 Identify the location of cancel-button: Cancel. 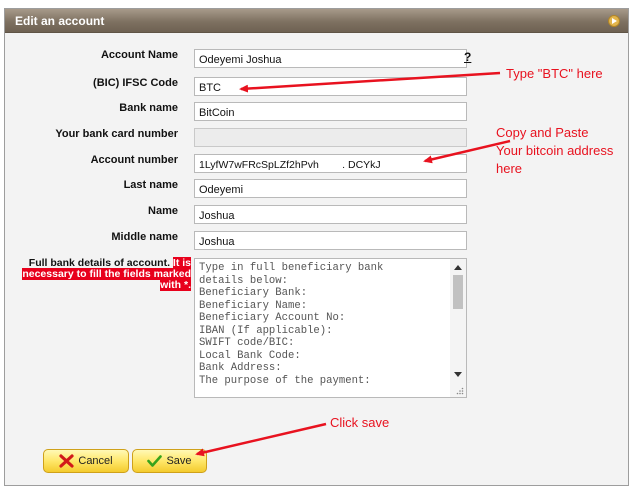
(86, 461).